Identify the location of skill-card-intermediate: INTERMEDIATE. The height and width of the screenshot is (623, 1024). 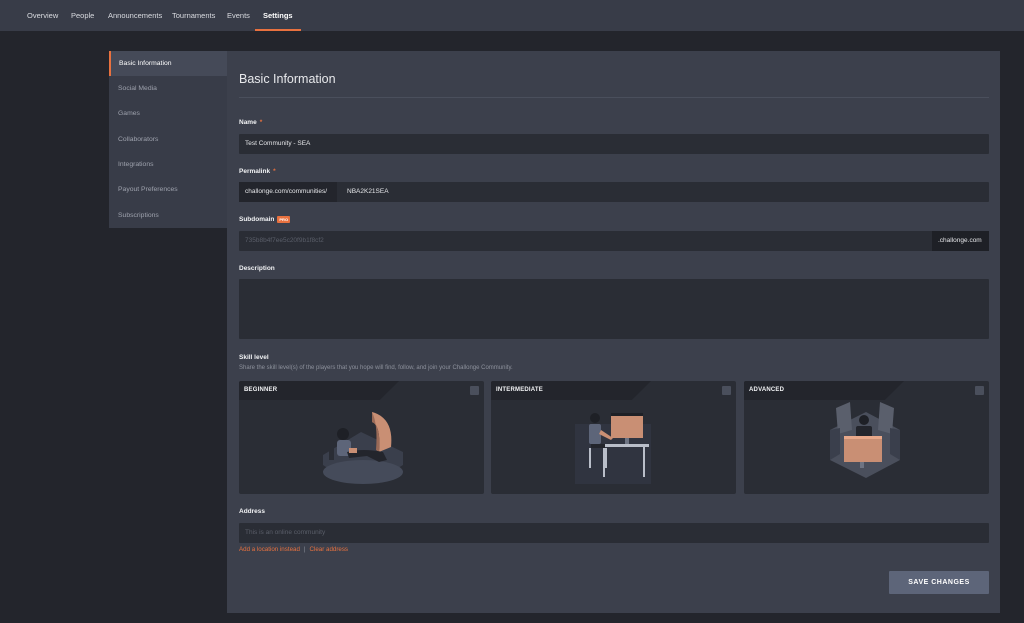
(613, 437).